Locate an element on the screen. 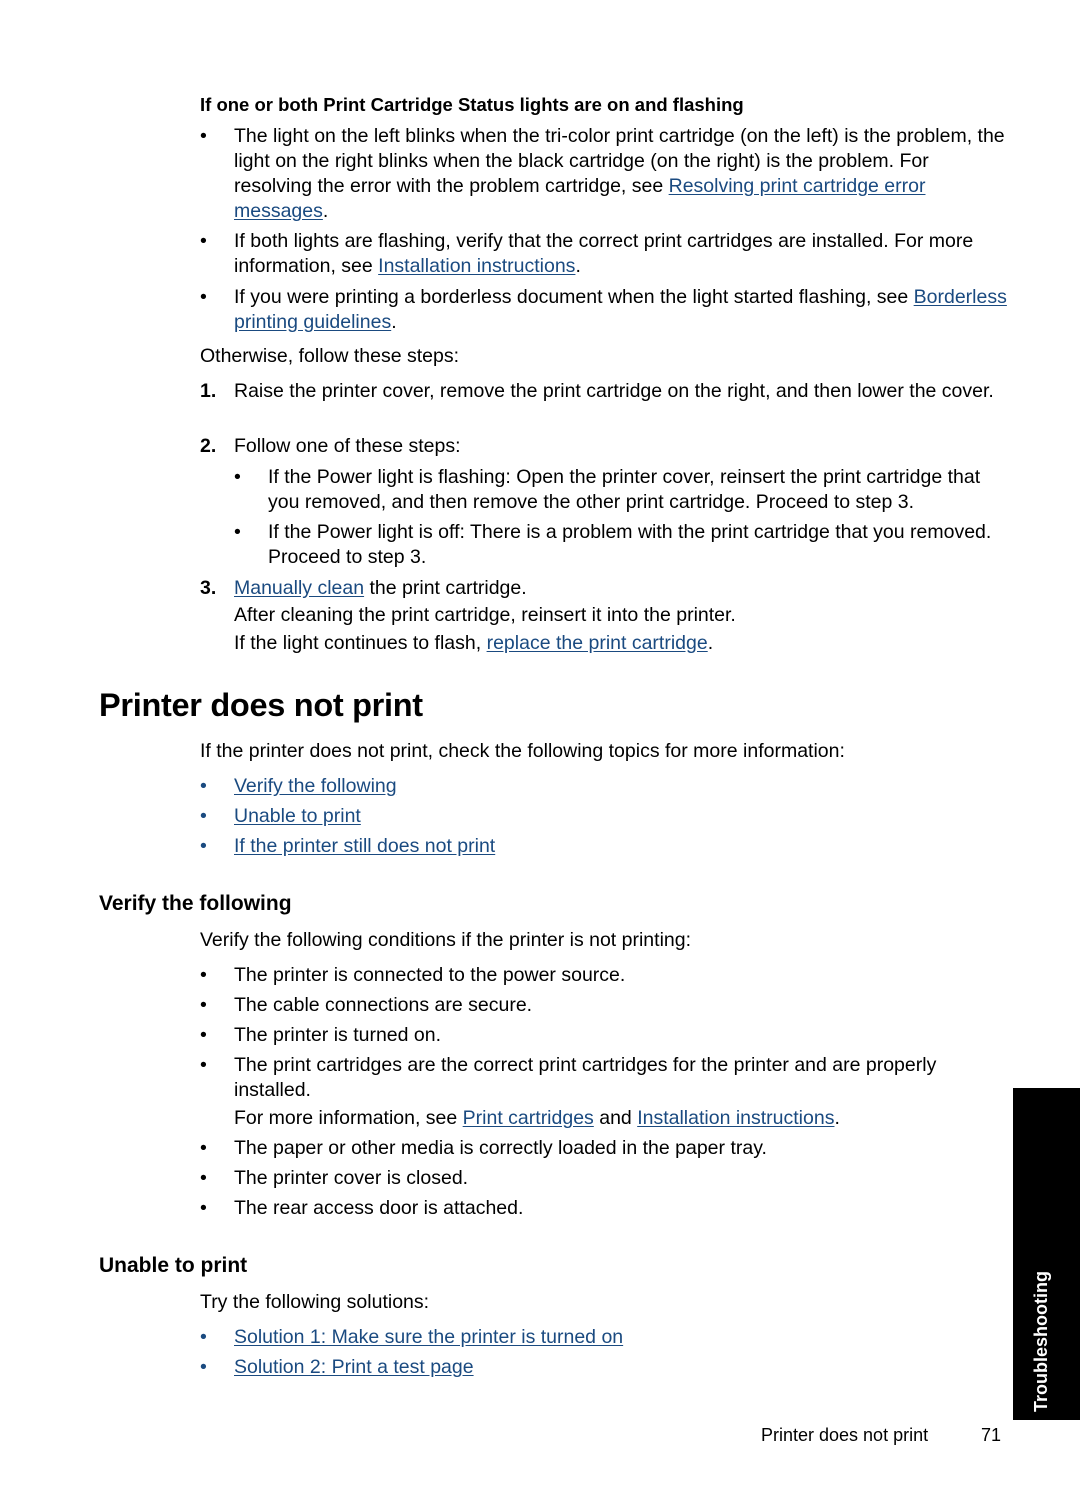  section-heading-unable: Unable to print is located at coordinates (173, 1265).